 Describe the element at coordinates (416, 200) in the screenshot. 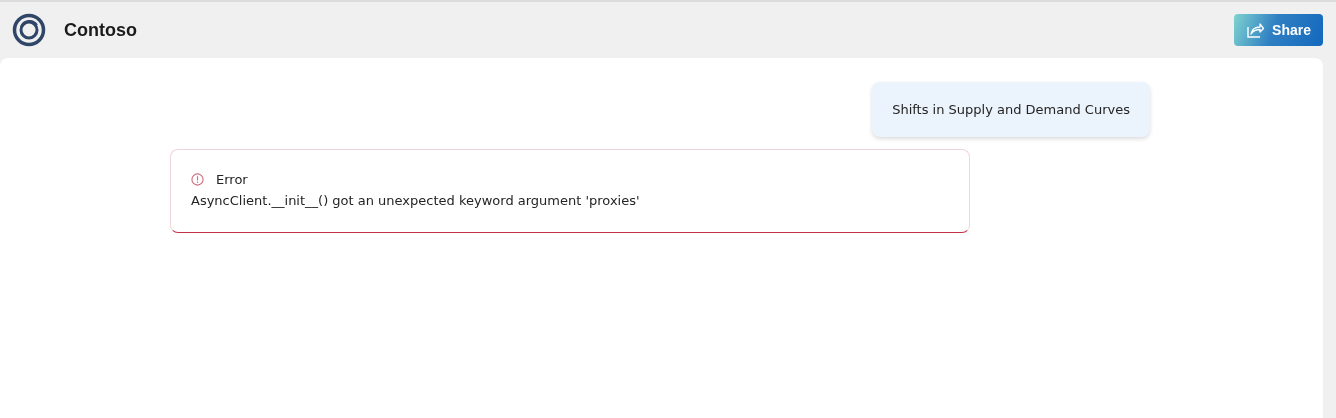

I see `error-message: AsyncClient.__init__() got an unexpected keyword argument 'proxies'` at that location.